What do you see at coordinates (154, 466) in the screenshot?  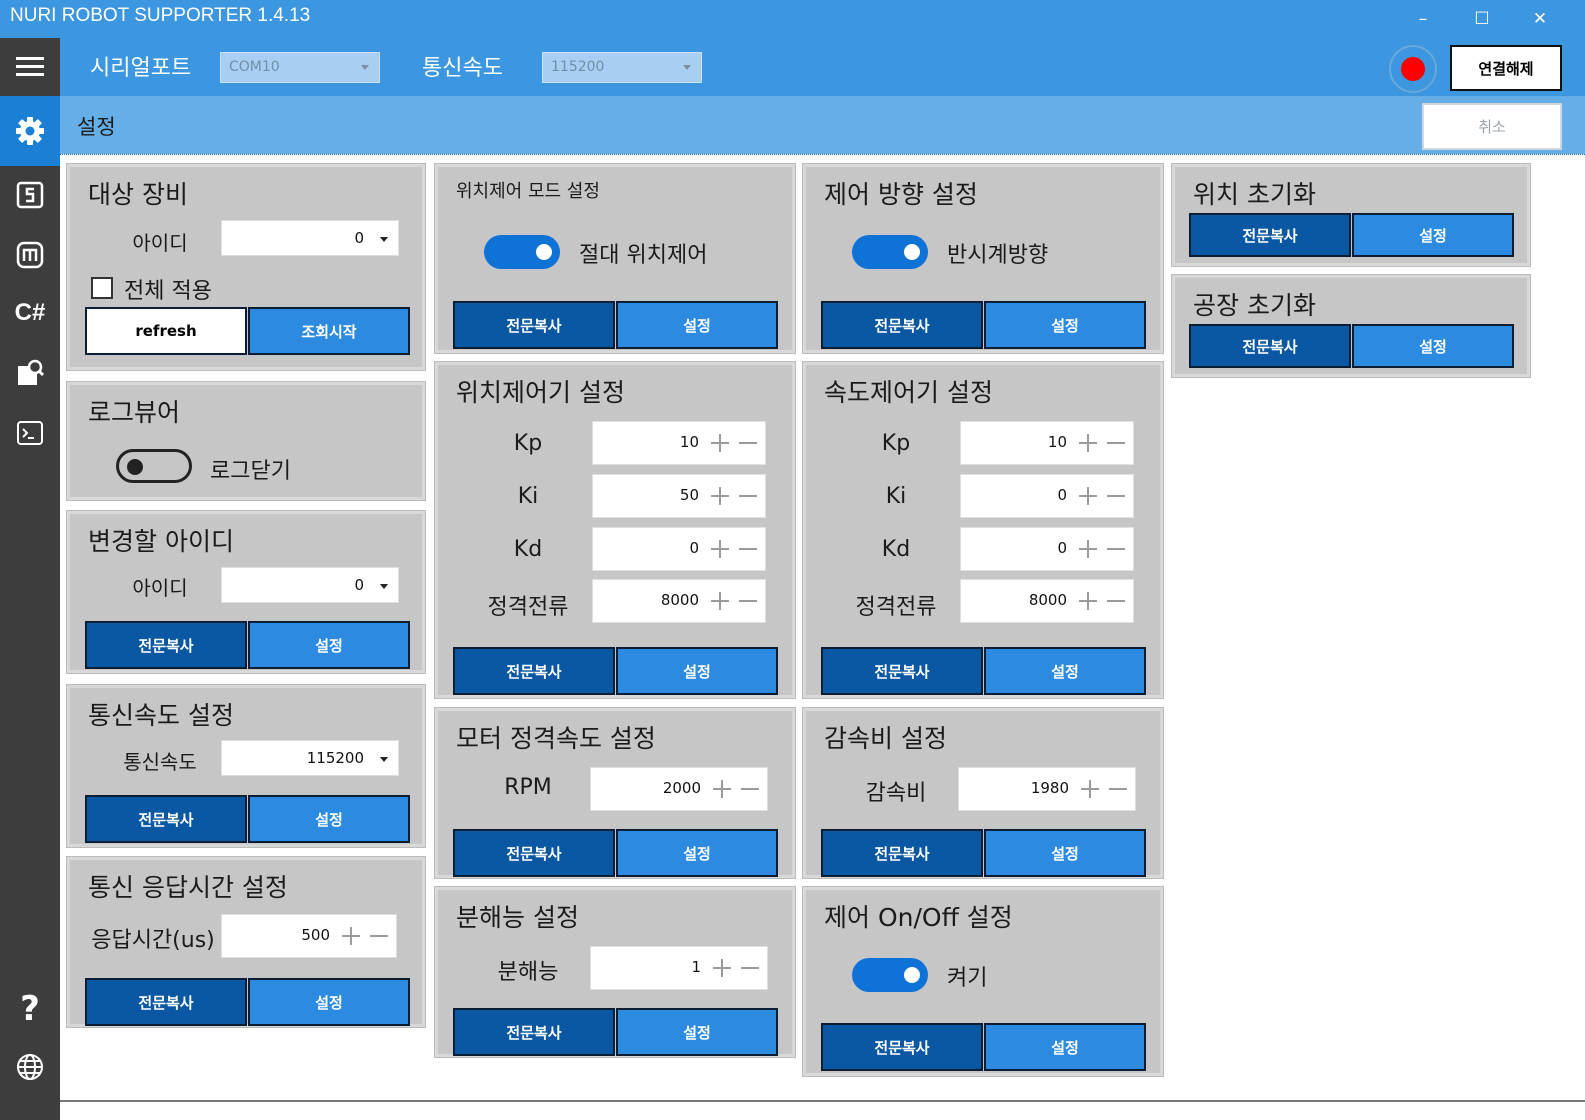 I see `log-toggle` at bounding box center [154, 466].